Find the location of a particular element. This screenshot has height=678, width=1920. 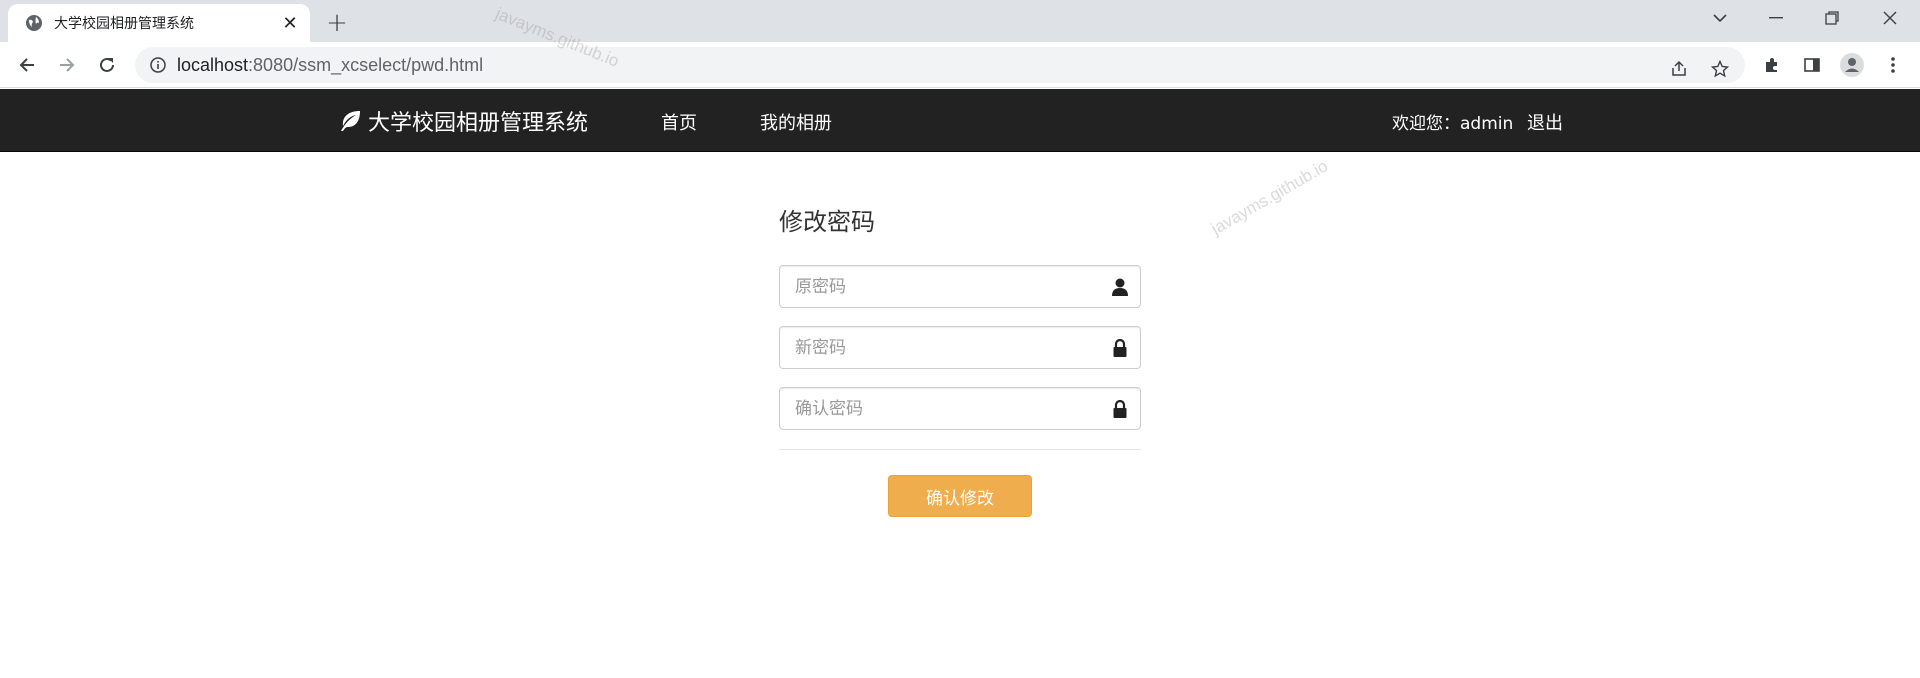

url-host: localhost is located at coordinates (213, 65).